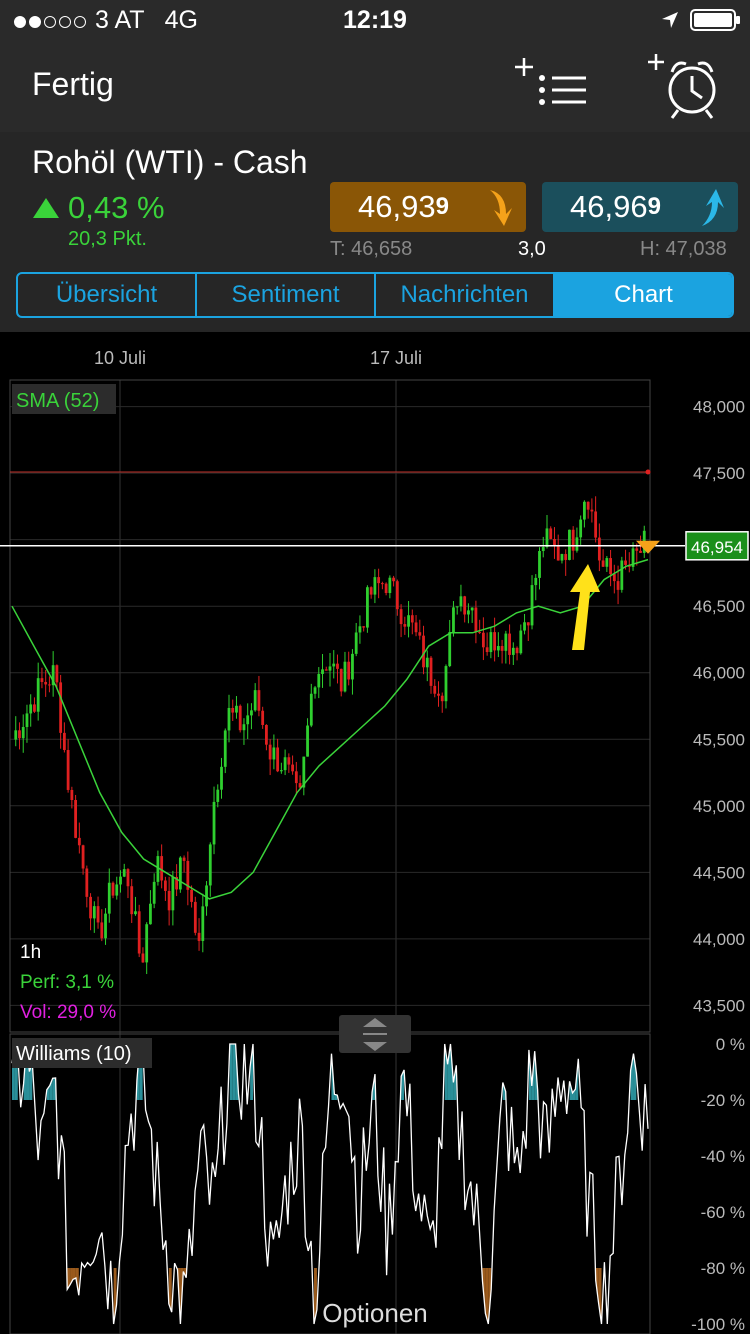  I want to click on ask-price: 46,96, so click(609, 207).